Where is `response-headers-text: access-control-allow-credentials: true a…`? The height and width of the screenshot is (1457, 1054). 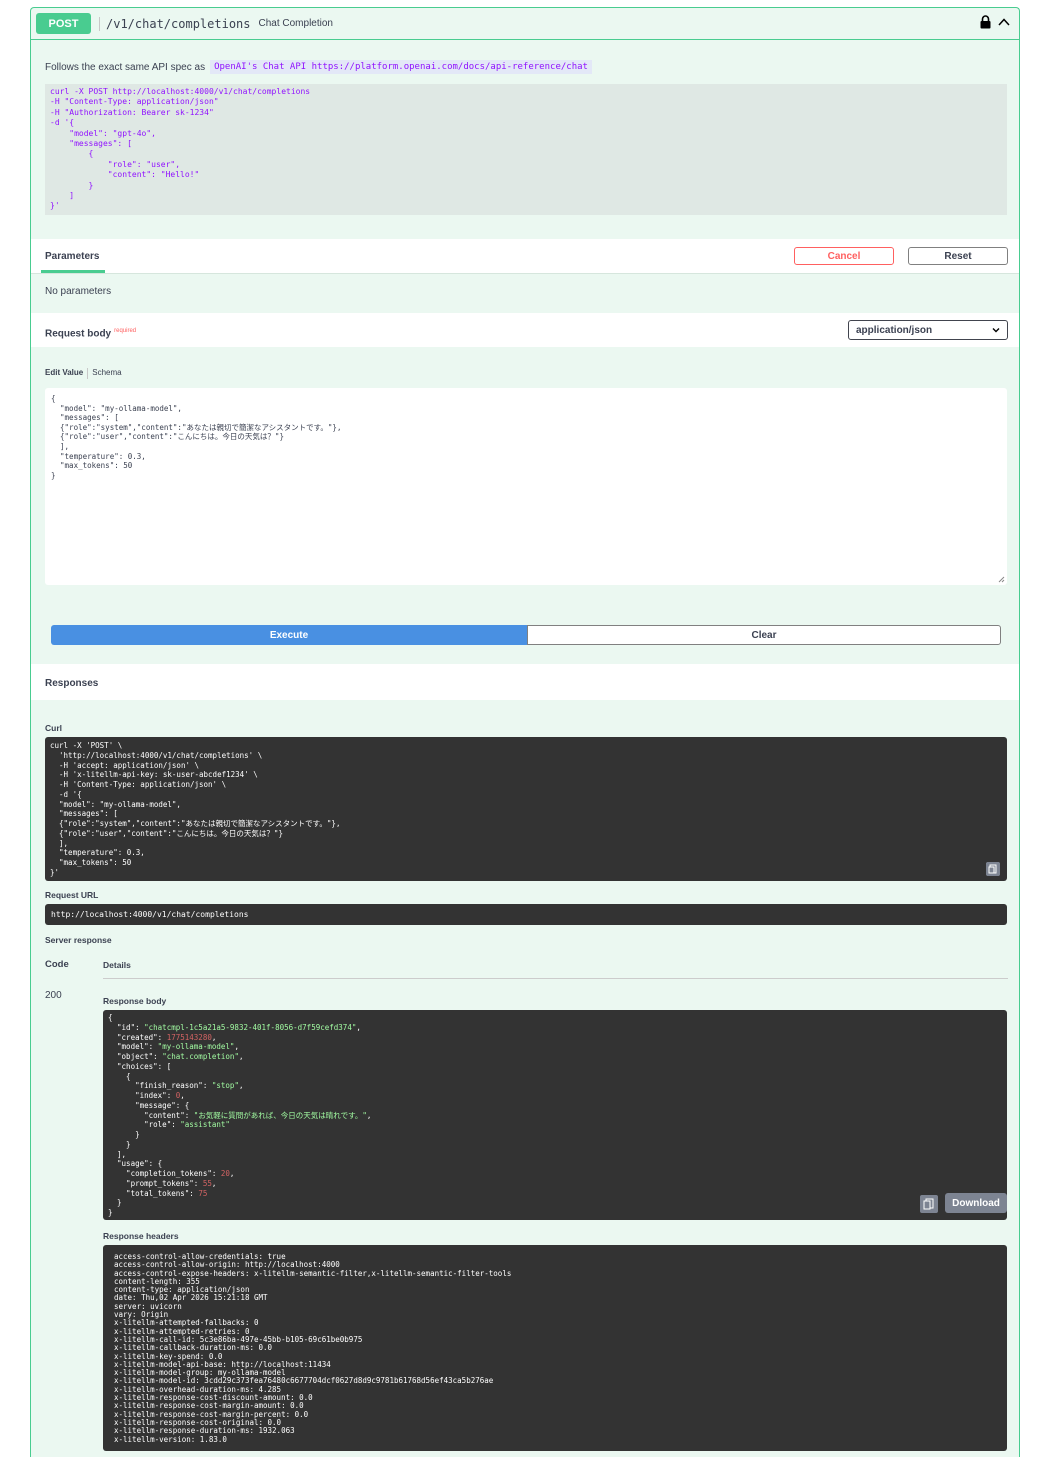 response-headers-text: access-control-allow-credentials: true a… is located at coordinates (313, 1348).